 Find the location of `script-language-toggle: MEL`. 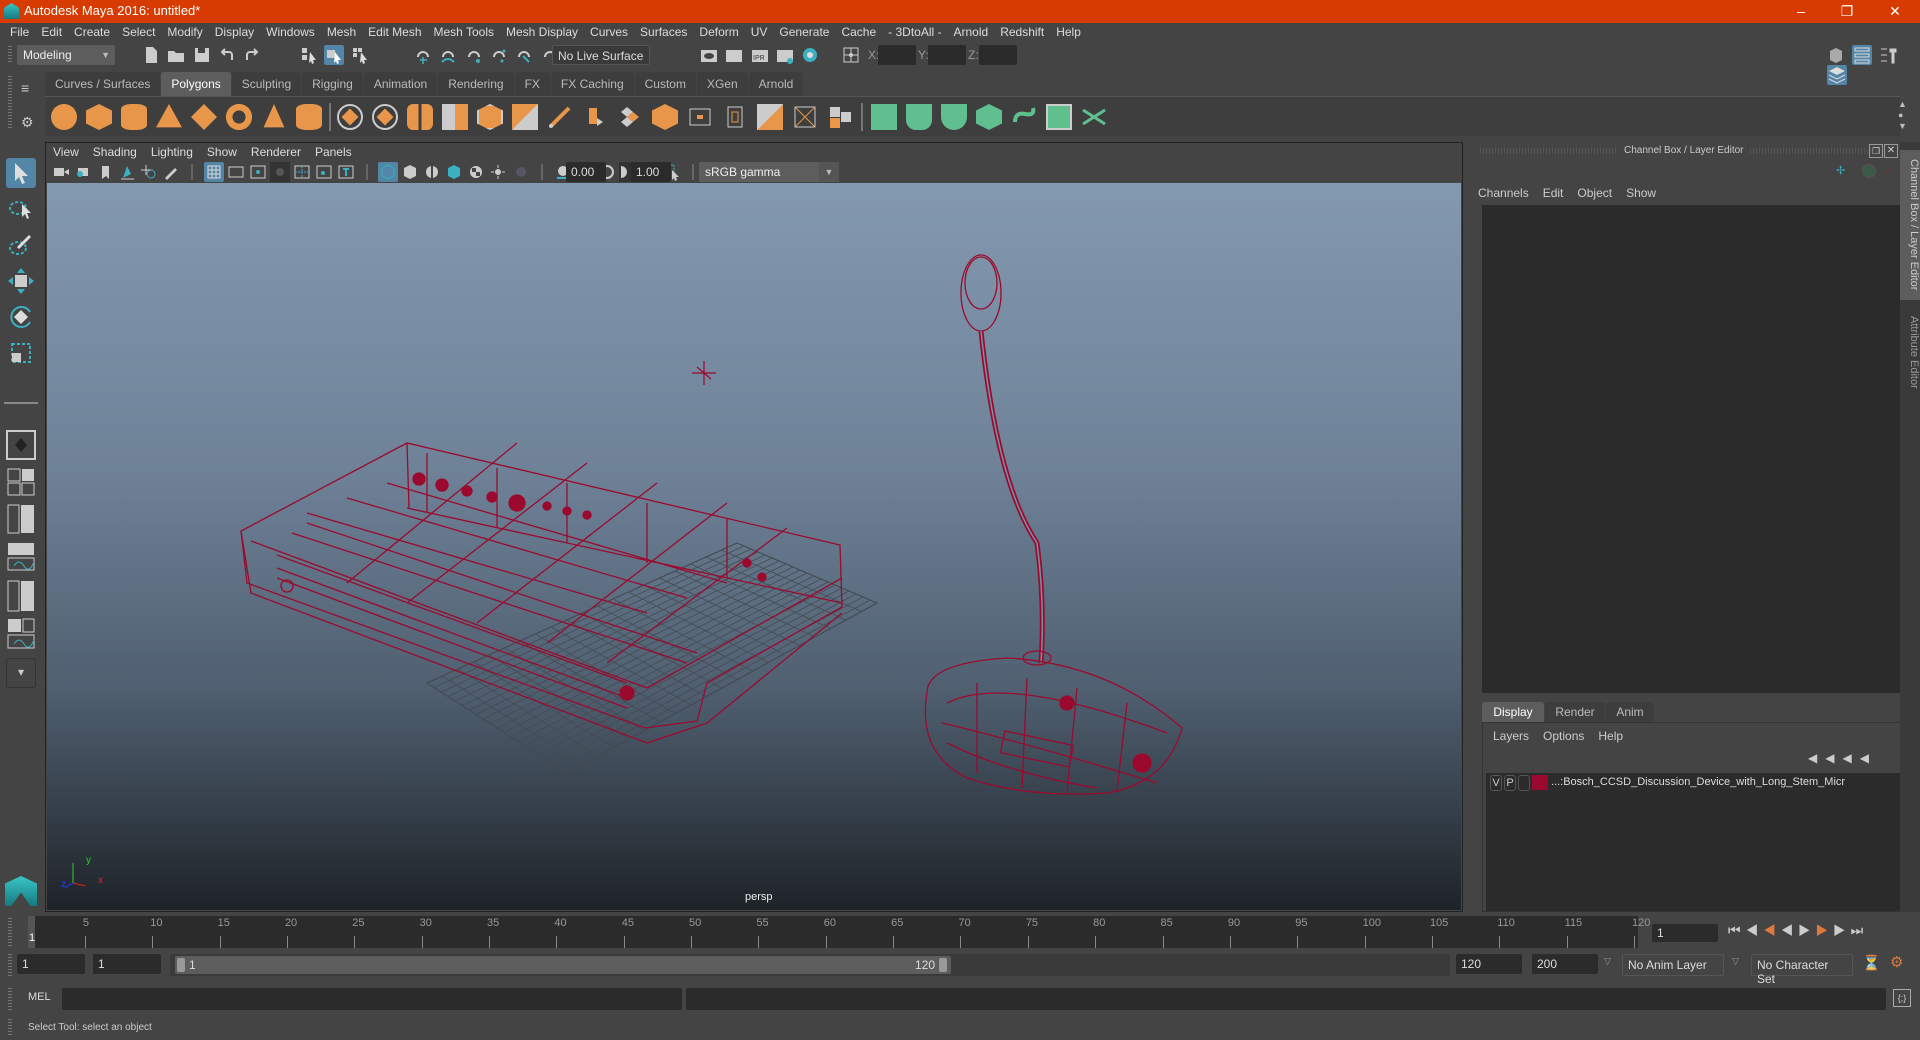

script-language-toggle: MEL is located at coordinates (39, 997).